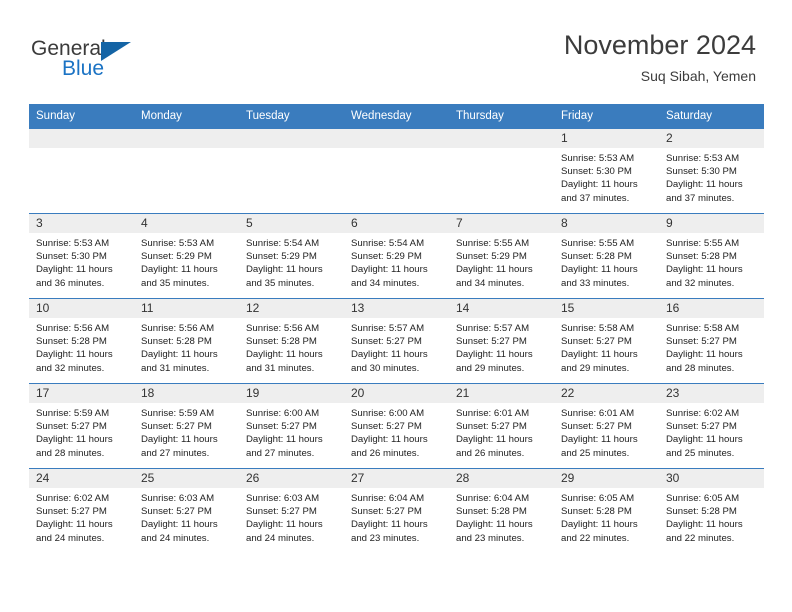 Image resolution: width=792 pixels, height=612 pixels. Describe the element at coordinates (106, 61) in the screenshot. I see `general-blue-logo: General Blue` at that location.